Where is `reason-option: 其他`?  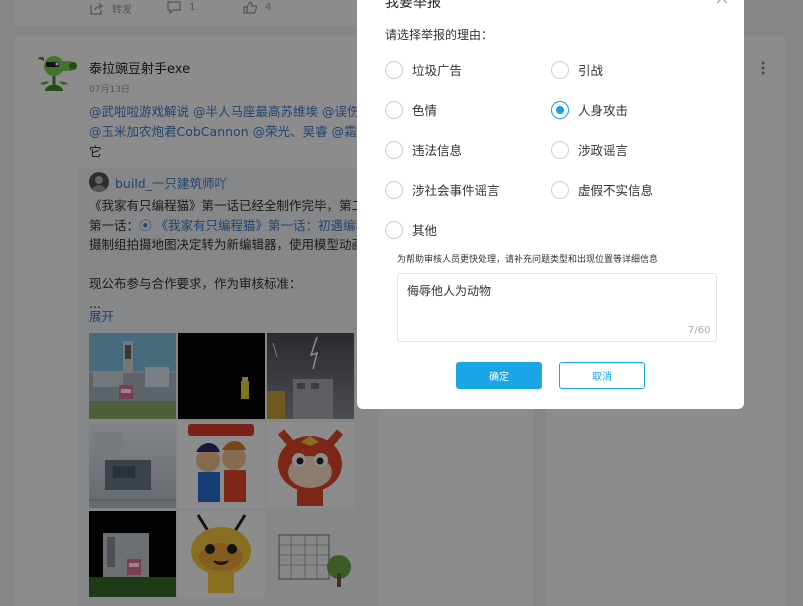
reason-option: 其他 is located at coordinates (411, 229).